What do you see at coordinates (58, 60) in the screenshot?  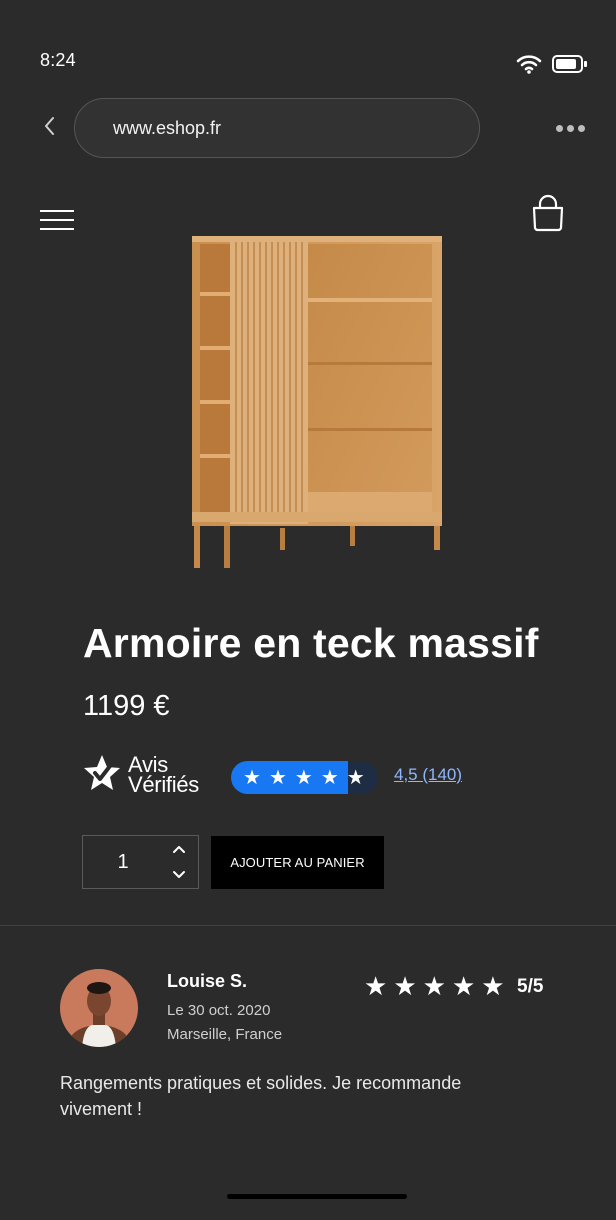 I see `status-time: 8:24` at bounding box center [58, 60].